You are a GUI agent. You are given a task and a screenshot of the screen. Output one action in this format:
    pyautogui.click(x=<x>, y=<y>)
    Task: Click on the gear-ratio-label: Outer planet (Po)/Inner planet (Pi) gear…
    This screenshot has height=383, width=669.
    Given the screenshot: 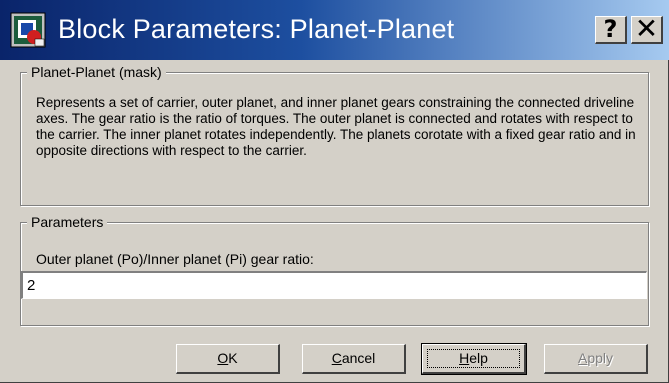 What is the action you would take?
    pyautogui.click(x=175, y=259)
    